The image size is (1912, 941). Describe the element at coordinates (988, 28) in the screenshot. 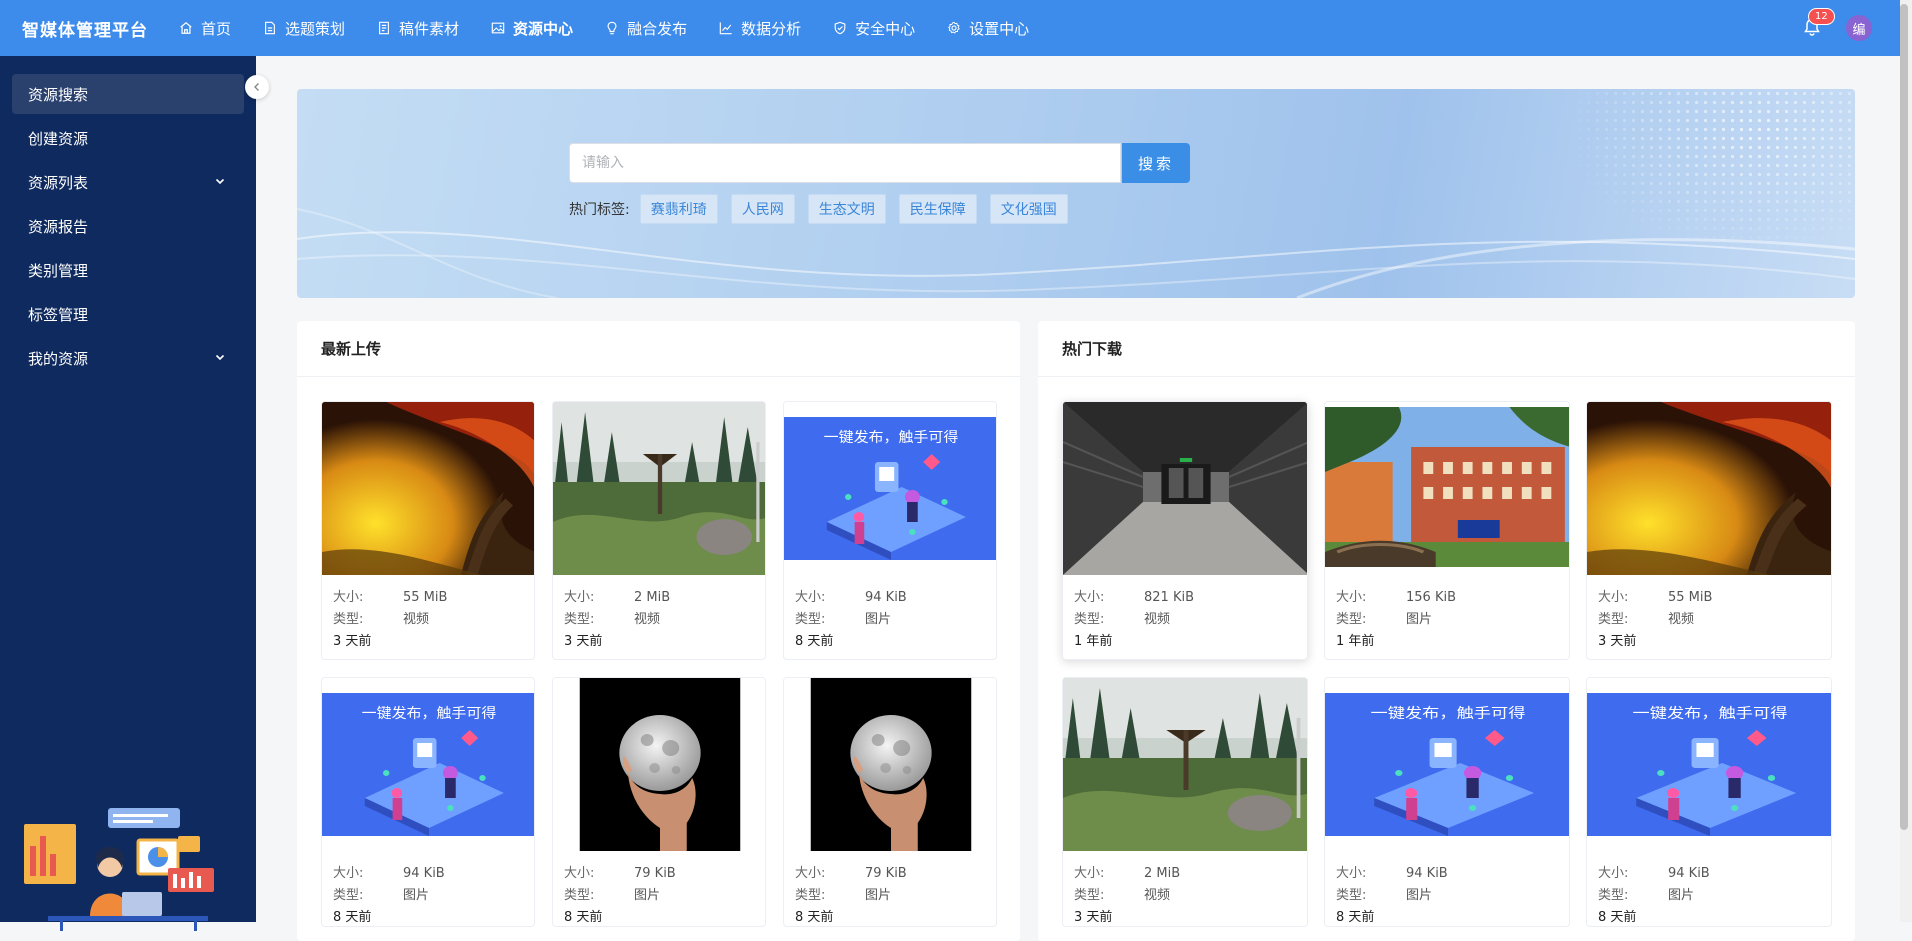

I see `nav-settings: 设置中心` at that location.